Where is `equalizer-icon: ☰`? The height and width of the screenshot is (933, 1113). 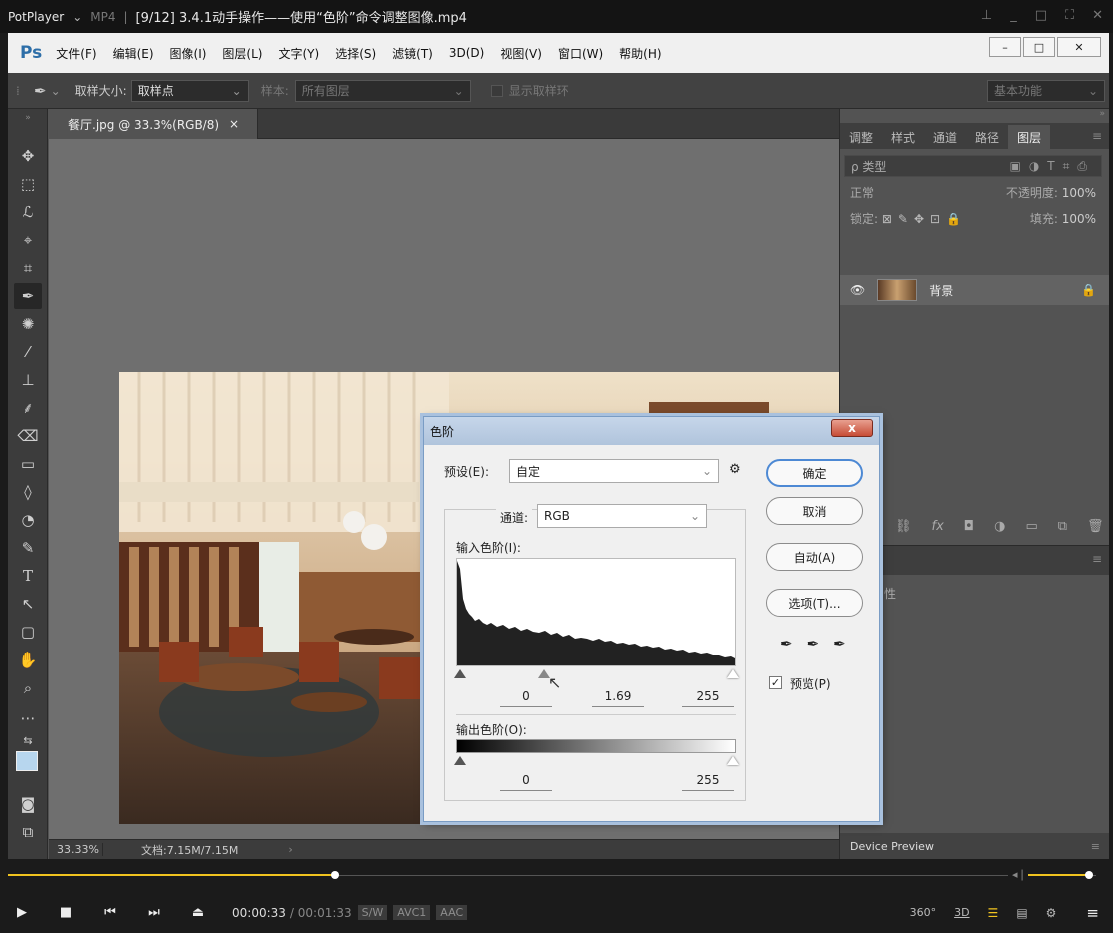 equalizer-icon: ☰ is located at coordinates (993, 913).